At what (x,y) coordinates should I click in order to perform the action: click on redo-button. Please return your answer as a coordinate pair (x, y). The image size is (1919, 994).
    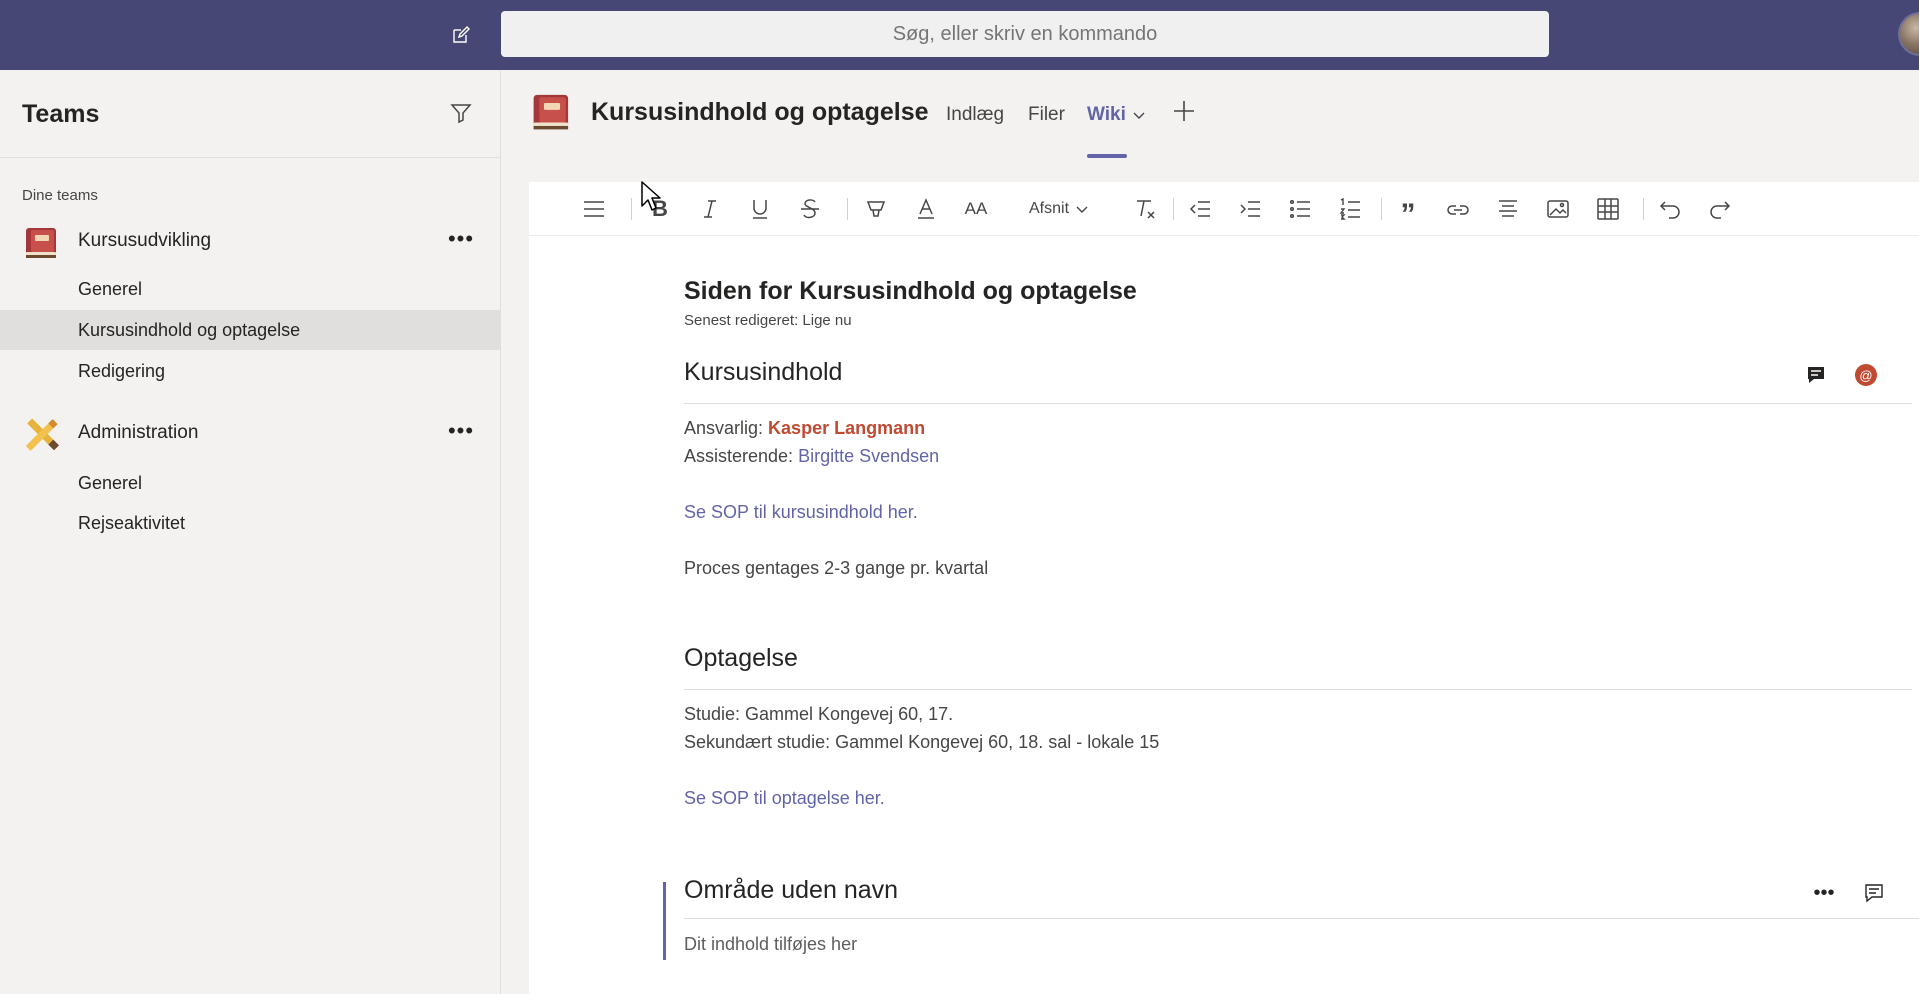
    Looking at the image, I should click on (1720, 209).